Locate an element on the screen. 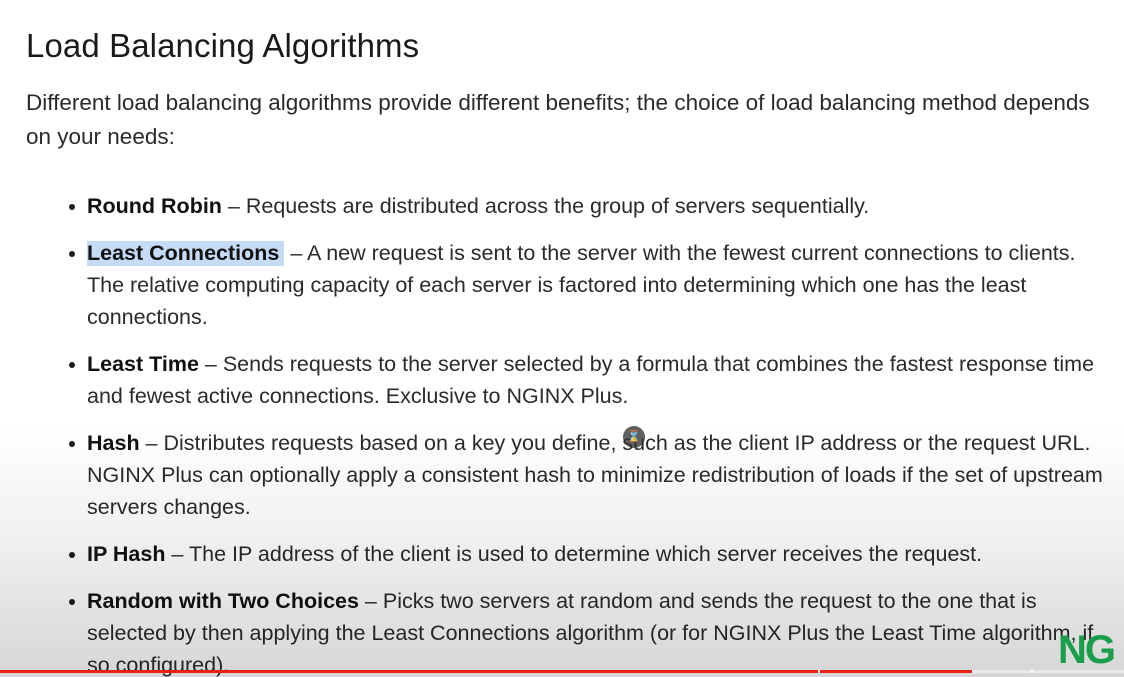 This screenshot has width=1124, height=677. list-item-term: Round Robin is located at coordinates (154, 206).